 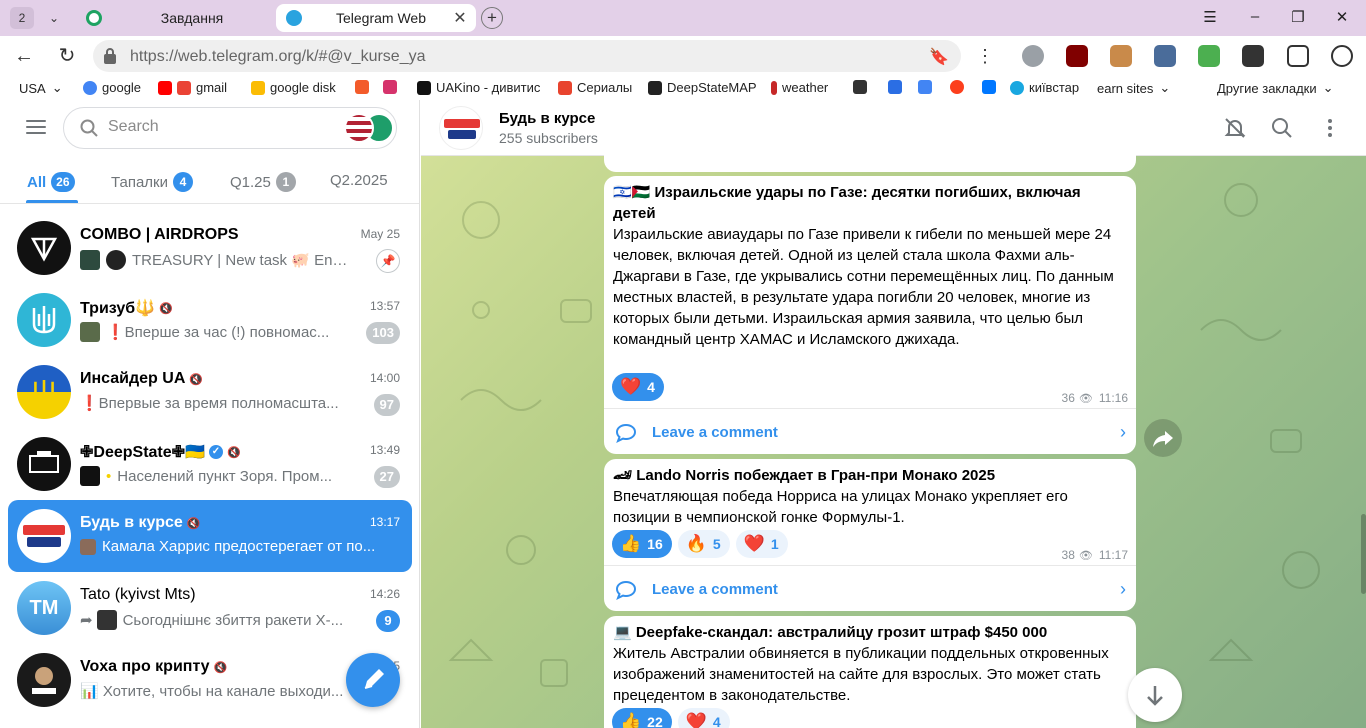 What do you see at coordinates (1210, 17) in the screenshot?
I see `browser-menu-icon: ☰` at bounding box center [1210, 17].